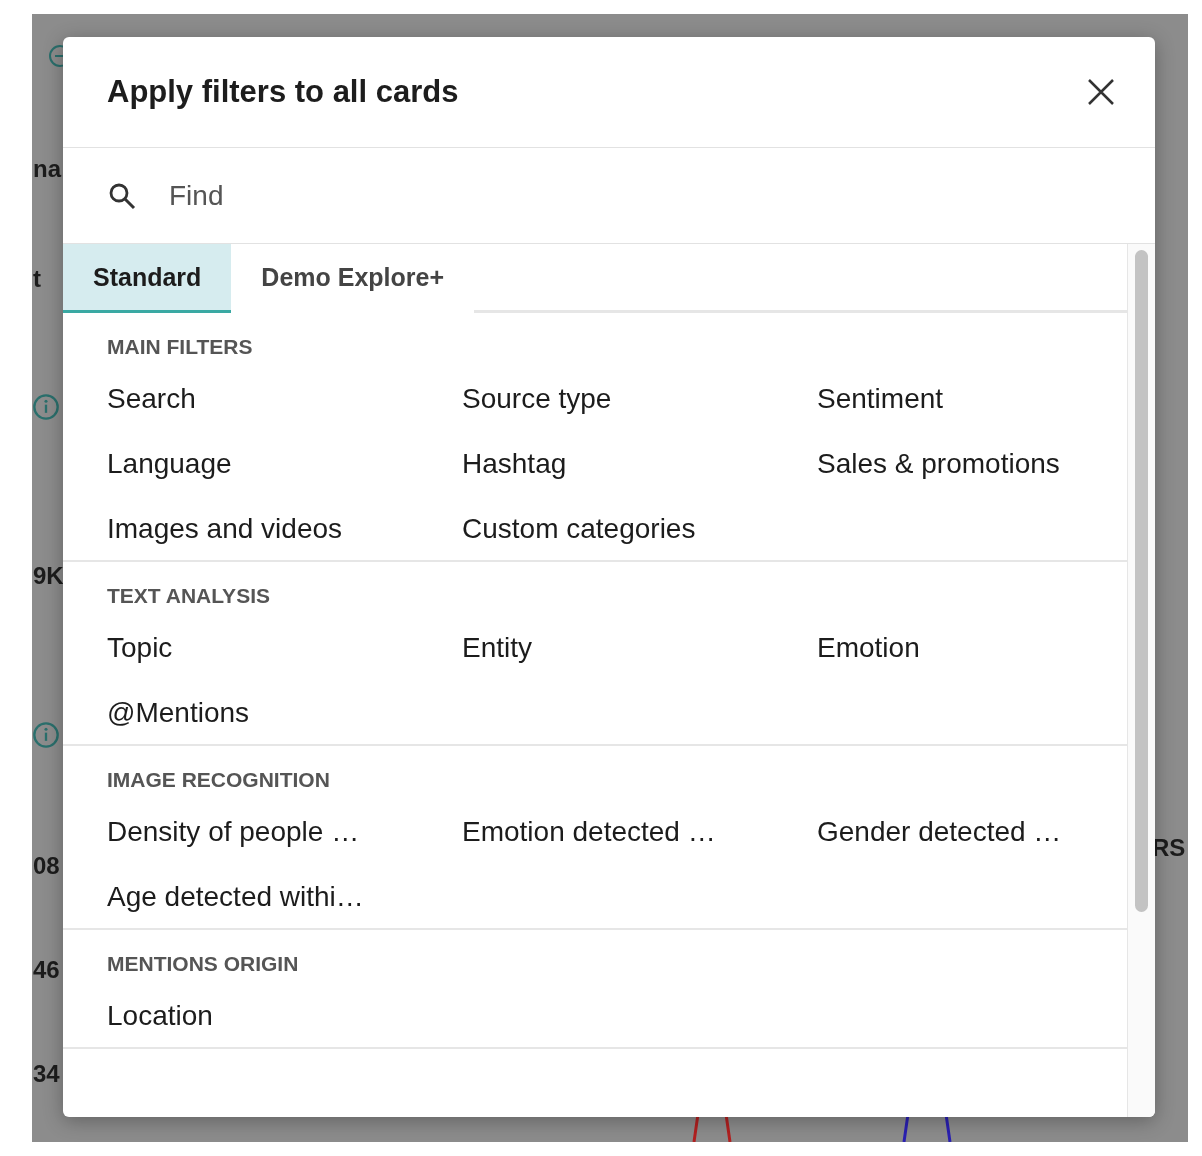 The height and width of the screenshot is (1156, 1202). Describe the element at coordinates (47, 169) in the screenshot. I see `background-text: na` at that location.